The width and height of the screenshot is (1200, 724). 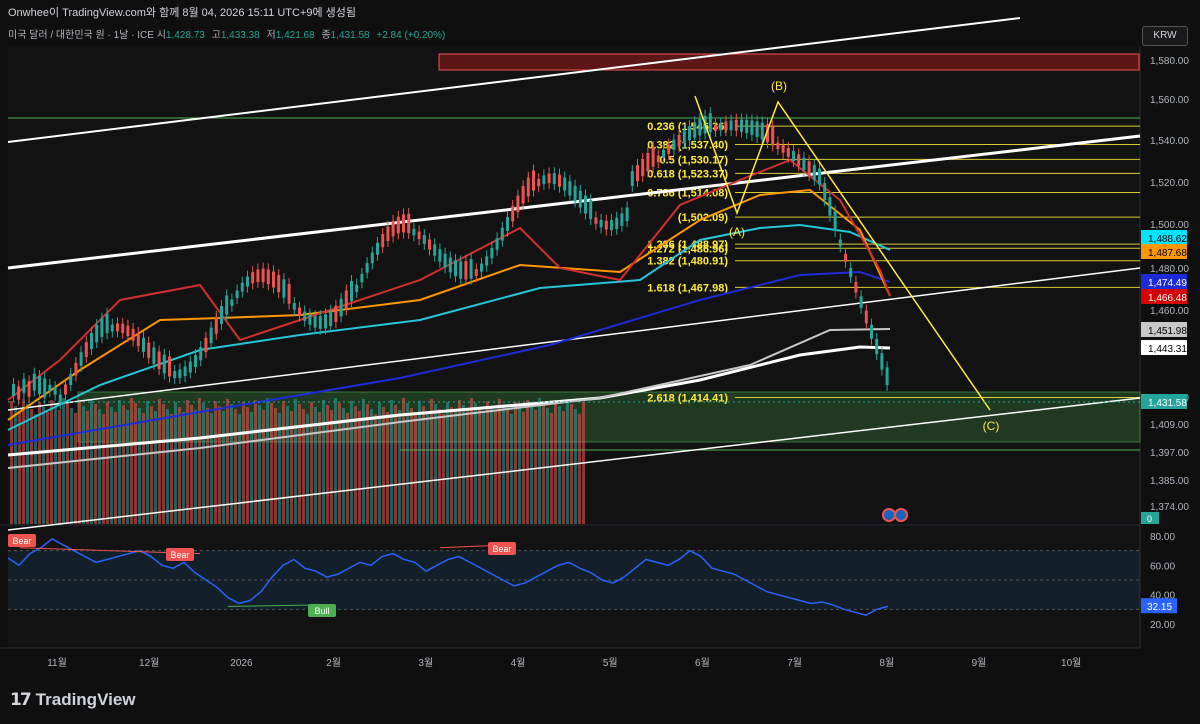 I want to click on price-axis-tick: 1,560.00, so click(x=1169, y=100).